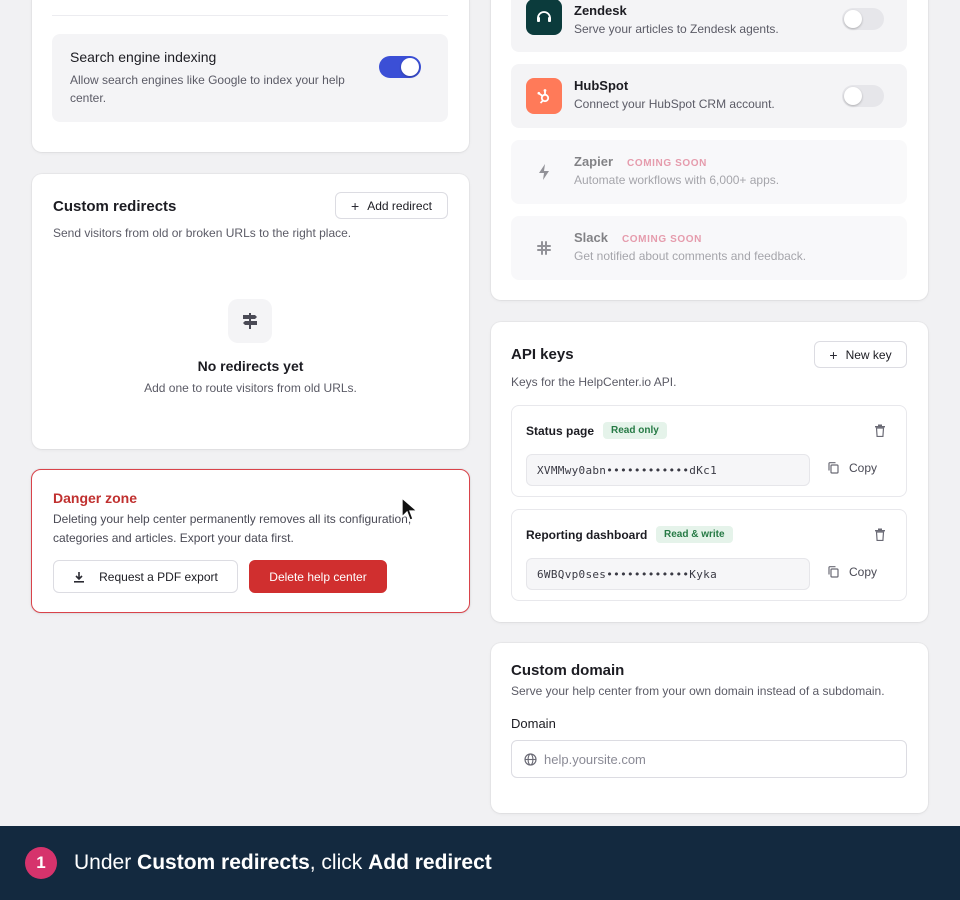  Describe the element at coordinates (542, 354) in the screenshot. I see `api-keys-title: API keys` at that location.